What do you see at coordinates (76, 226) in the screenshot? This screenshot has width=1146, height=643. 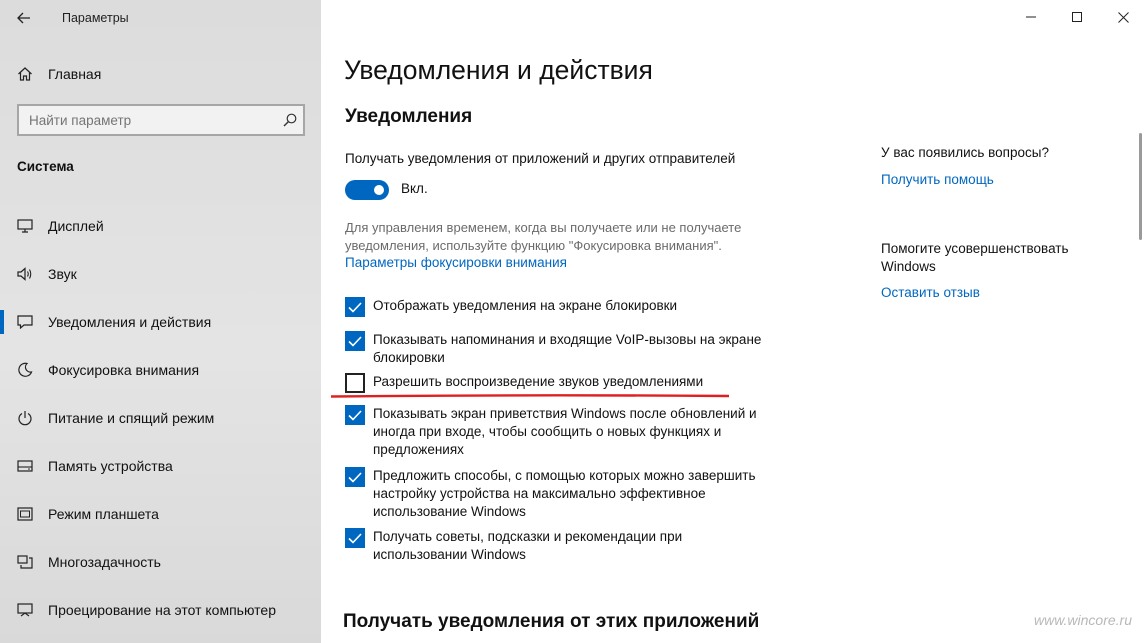 I see `sidebar-item-label: Дисплей` at bounding box center [76, 226].